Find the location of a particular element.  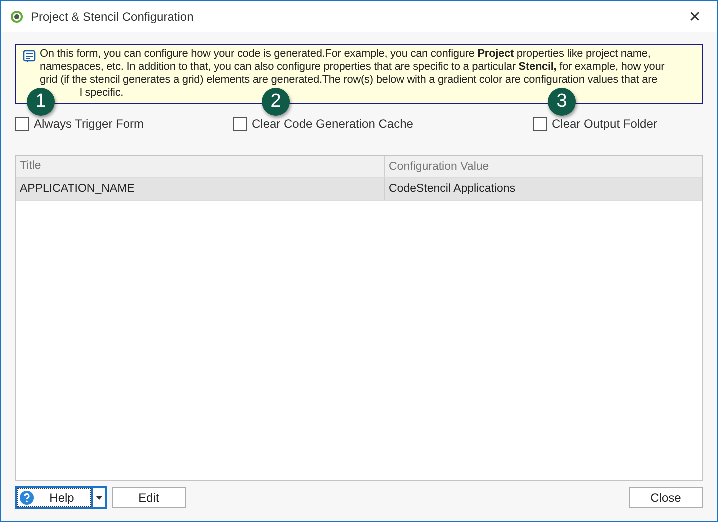

table-cell-text: CodeStencil Applications is located at coordinates (452, 189).